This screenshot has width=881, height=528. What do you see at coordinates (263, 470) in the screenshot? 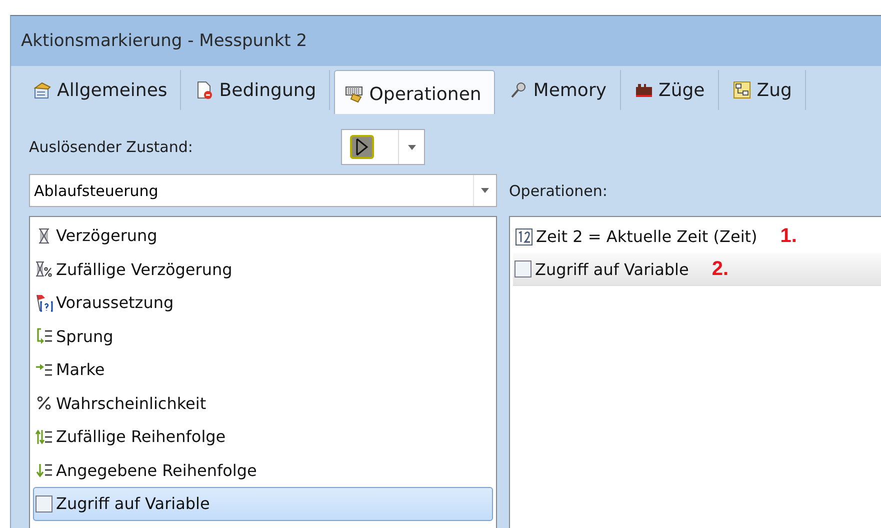
I see `list-item: Angegebene Reihenfolge` at bounding box center [263, 470].